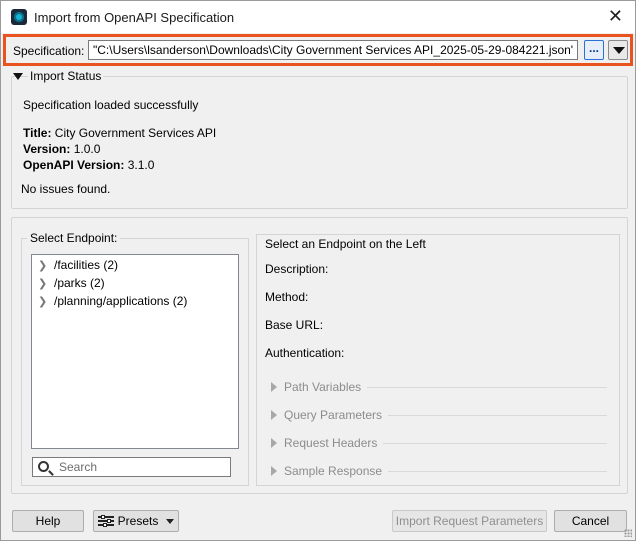 Image resolution: width=636 pixels, height=541 pixels. What do you see at coordinates (297, 269) in the screenshot?
I see `description-label: Description:` at bounding box center [297, 269].